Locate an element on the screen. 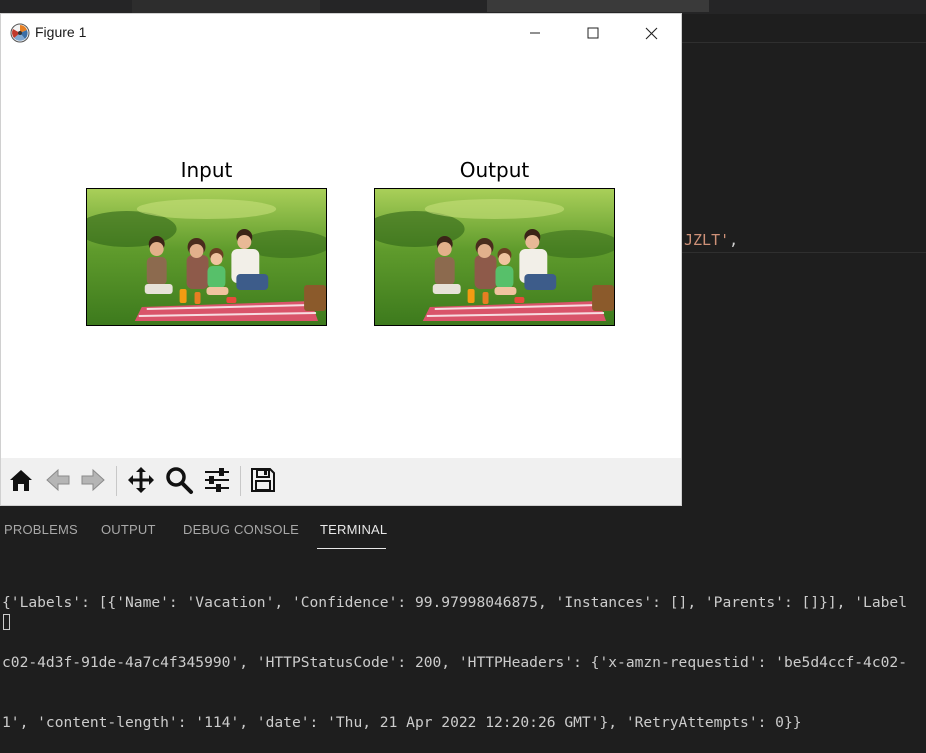  maximize-icon is located at coordinates (593, 33).